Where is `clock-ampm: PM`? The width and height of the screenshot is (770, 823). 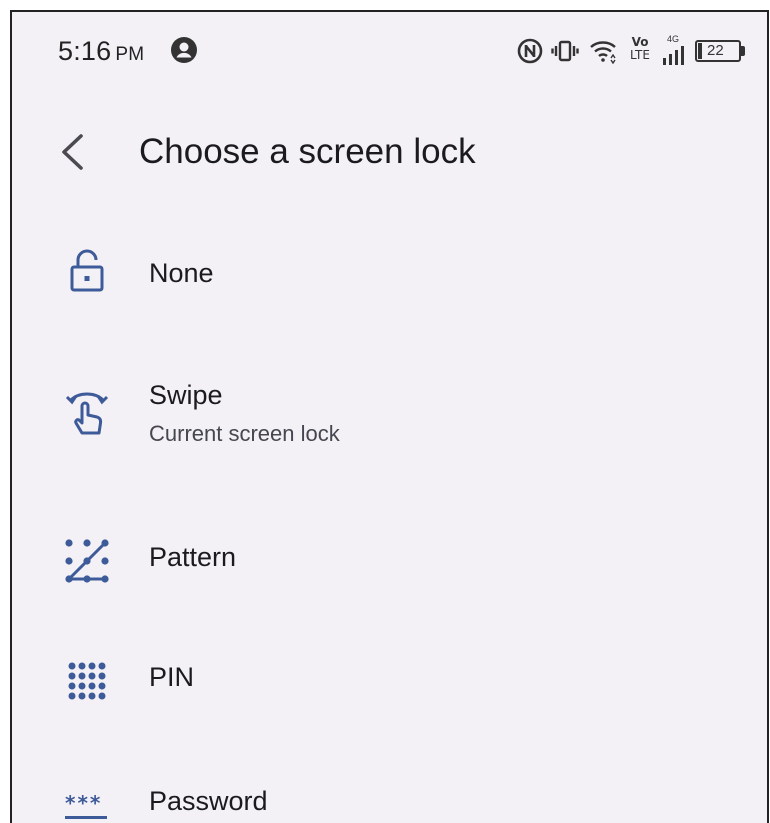 clock-ampm: PM is located at coordinates (130, 54).